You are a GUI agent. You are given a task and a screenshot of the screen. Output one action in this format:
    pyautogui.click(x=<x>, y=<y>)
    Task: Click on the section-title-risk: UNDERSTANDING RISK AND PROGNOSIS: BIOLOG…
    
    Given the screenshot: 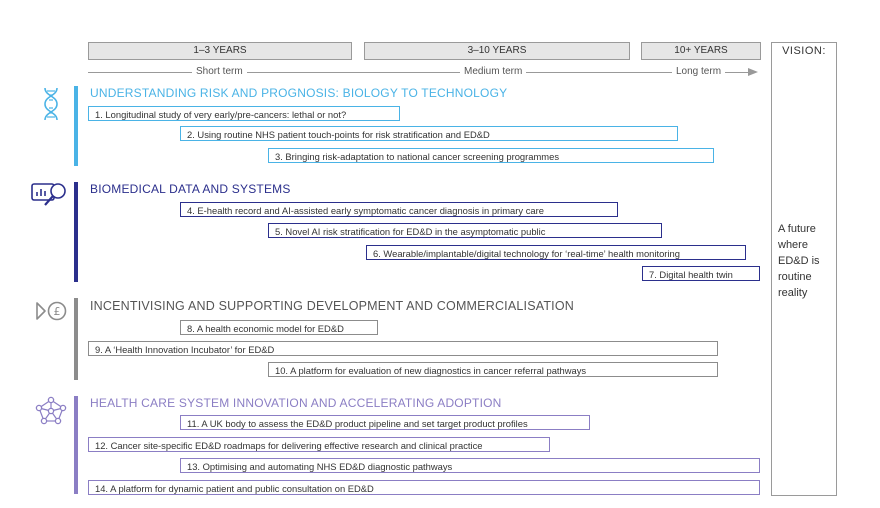 What is the action you would take?
    pyautogui.click(x=299, y=93)
    